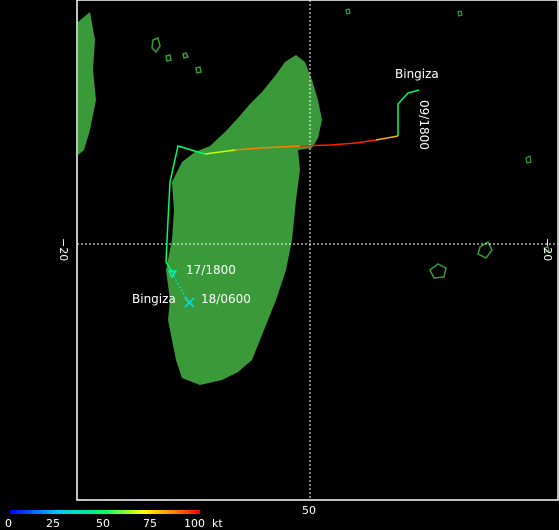  I want to click on lon-label-bottom: 50, so click(309, 510).